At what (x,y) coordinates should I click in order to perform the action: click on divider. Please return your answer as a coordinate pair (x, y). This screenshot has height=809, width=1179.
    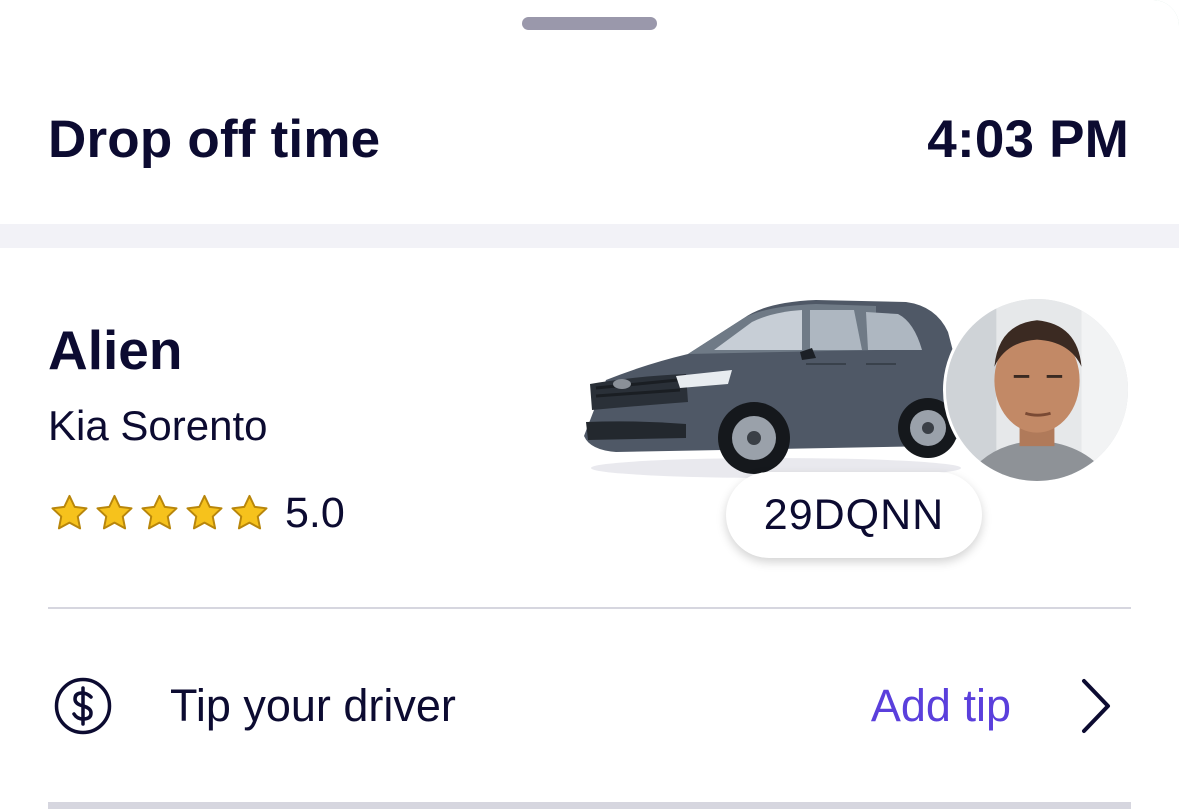
    Looking at the image, I should click on (589, 608).